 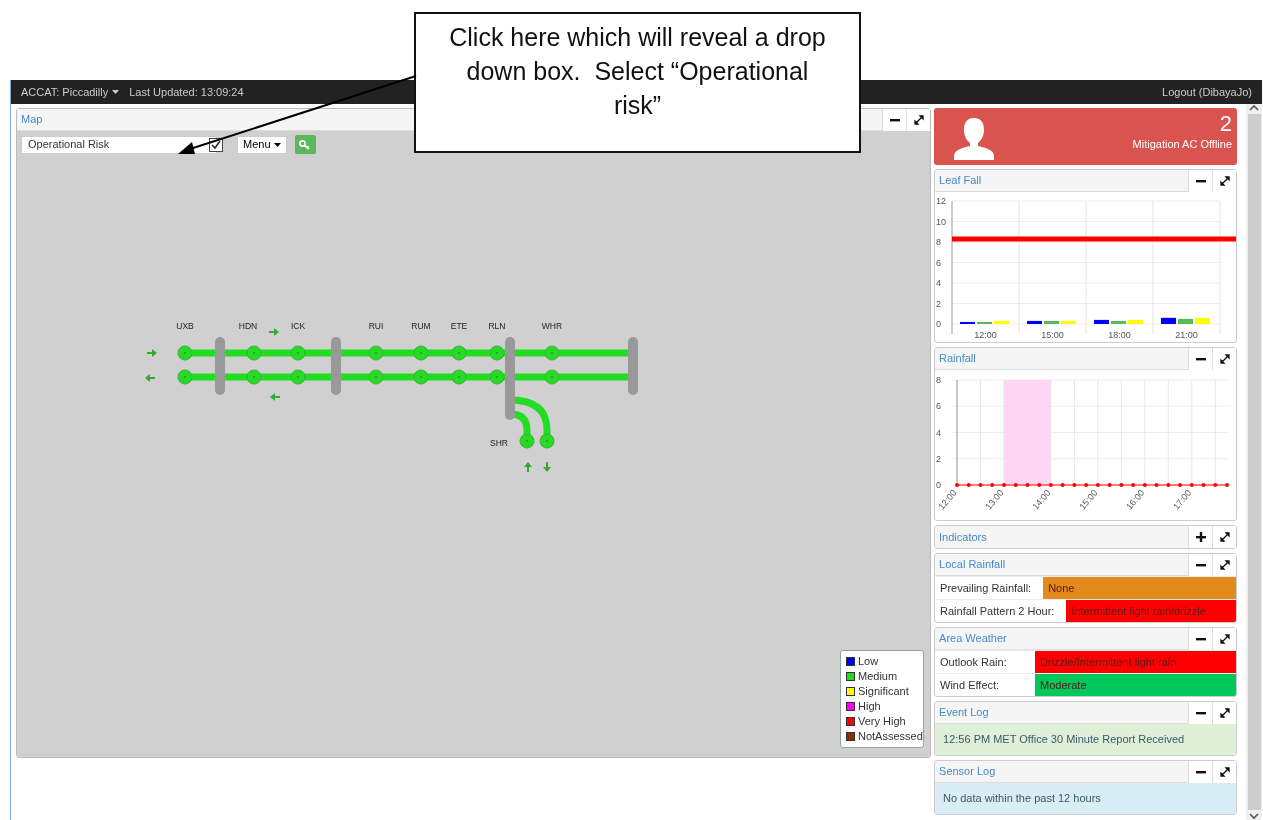 I want to click on station-label: HDN, so click(x=248, y=326).